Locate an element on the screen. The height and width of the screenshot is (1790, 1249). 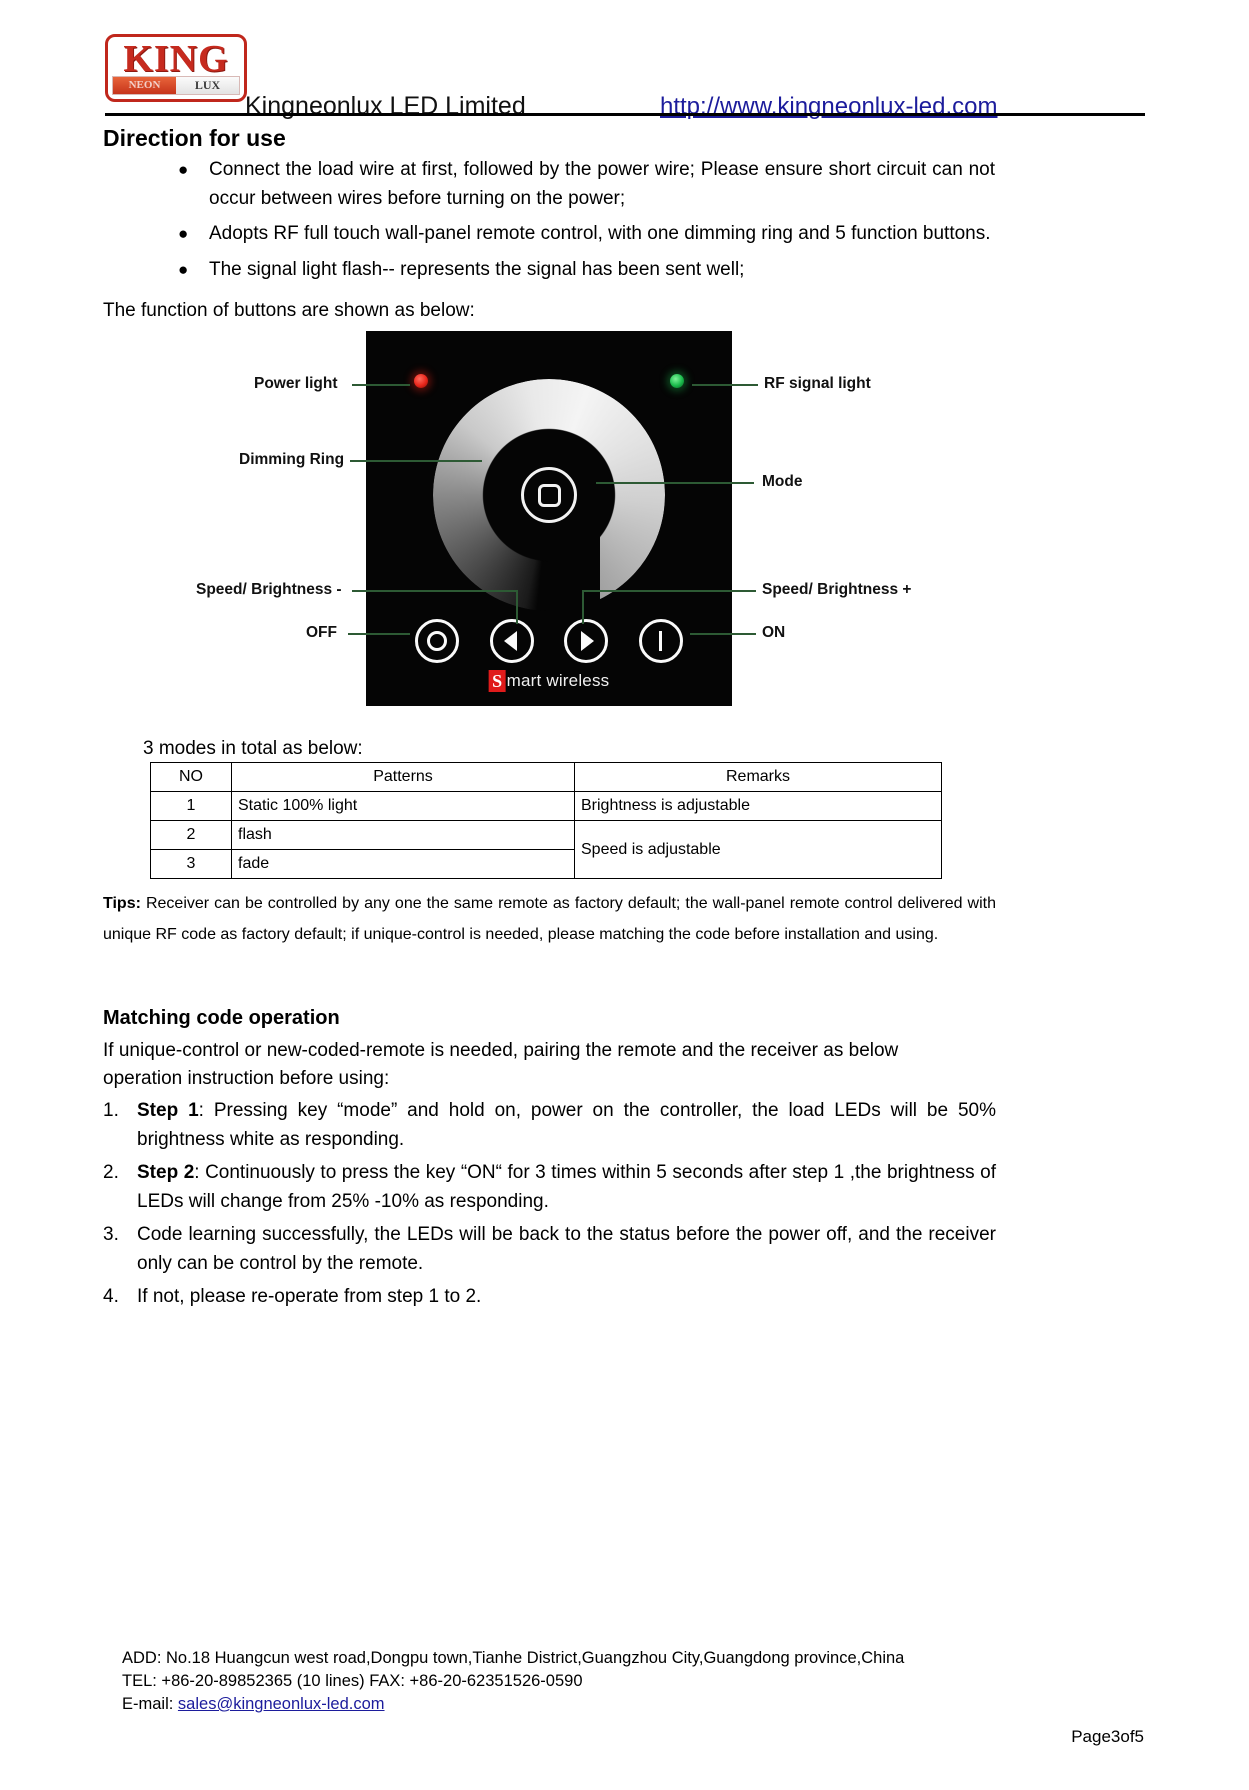
table-header-row: NO Patterns Remarks is located at coordinates (546, 777).